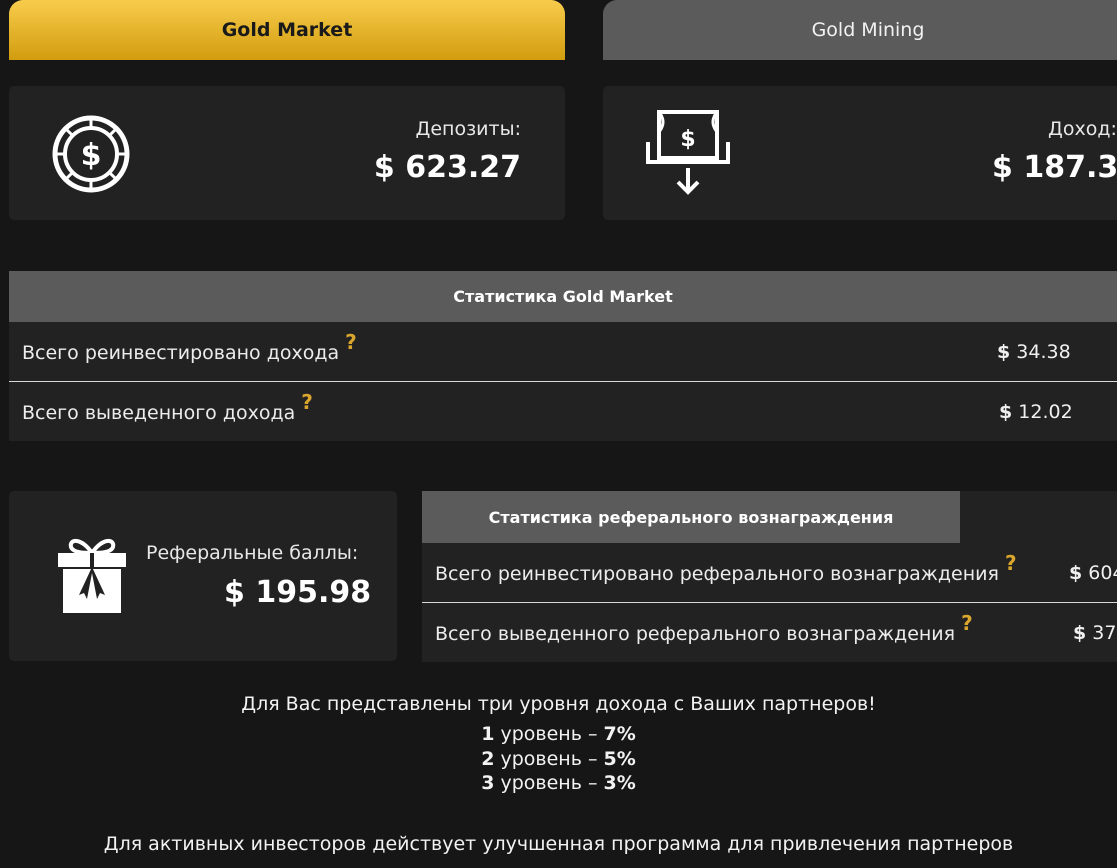  I want to click on tab-gold-mining: Gold Mining, so click(860, 30).